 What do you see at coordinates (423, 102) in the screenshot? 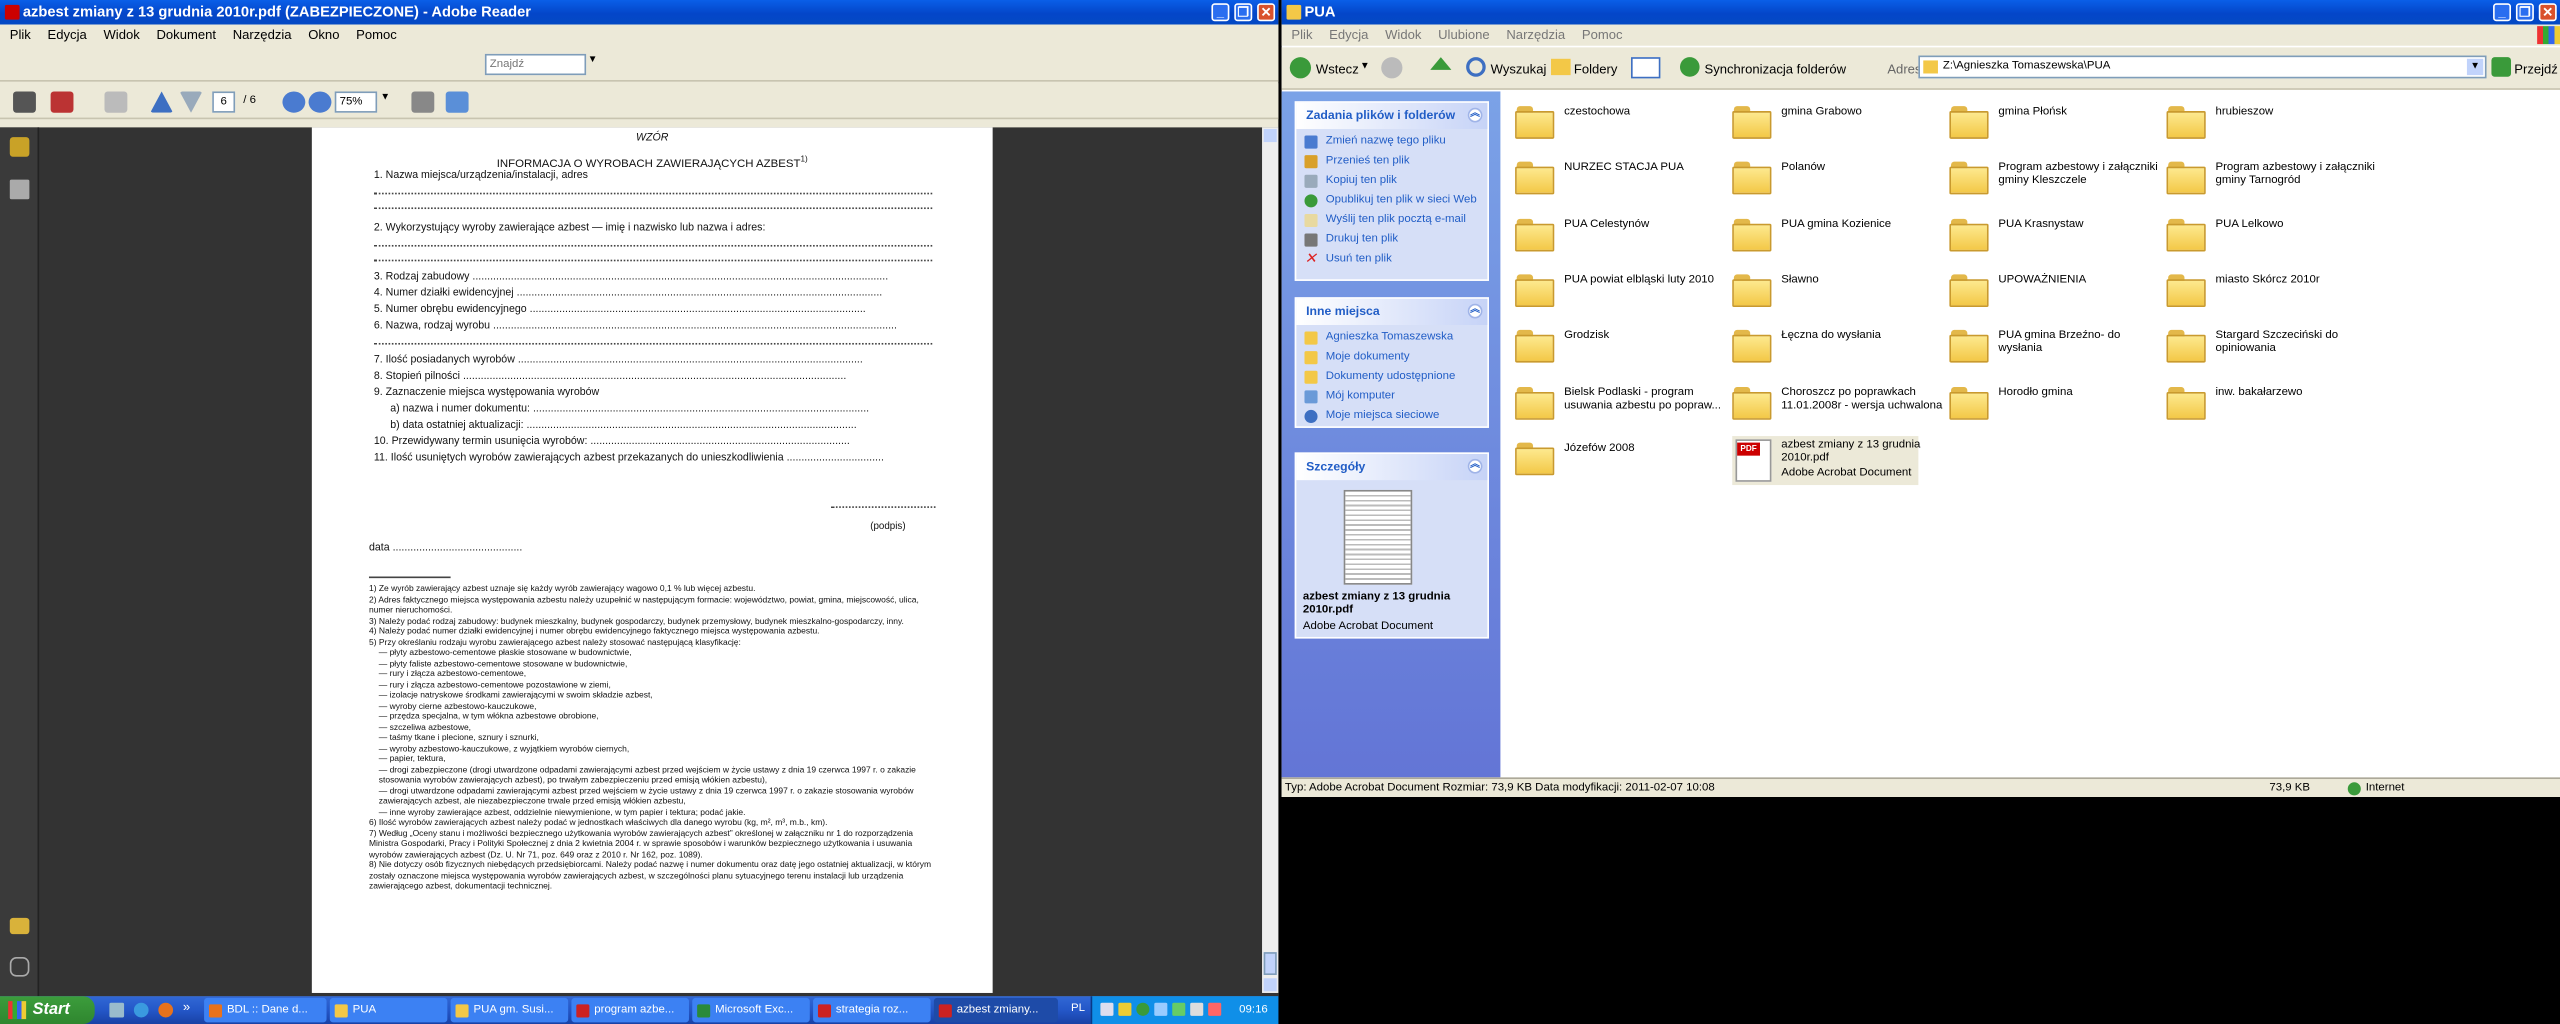
I see `fit-page-icon` at bounding box center [423, 102].